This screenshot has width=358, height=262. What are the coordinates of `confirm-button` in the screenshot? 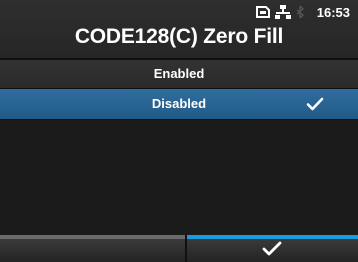 It's located at (272, 248).